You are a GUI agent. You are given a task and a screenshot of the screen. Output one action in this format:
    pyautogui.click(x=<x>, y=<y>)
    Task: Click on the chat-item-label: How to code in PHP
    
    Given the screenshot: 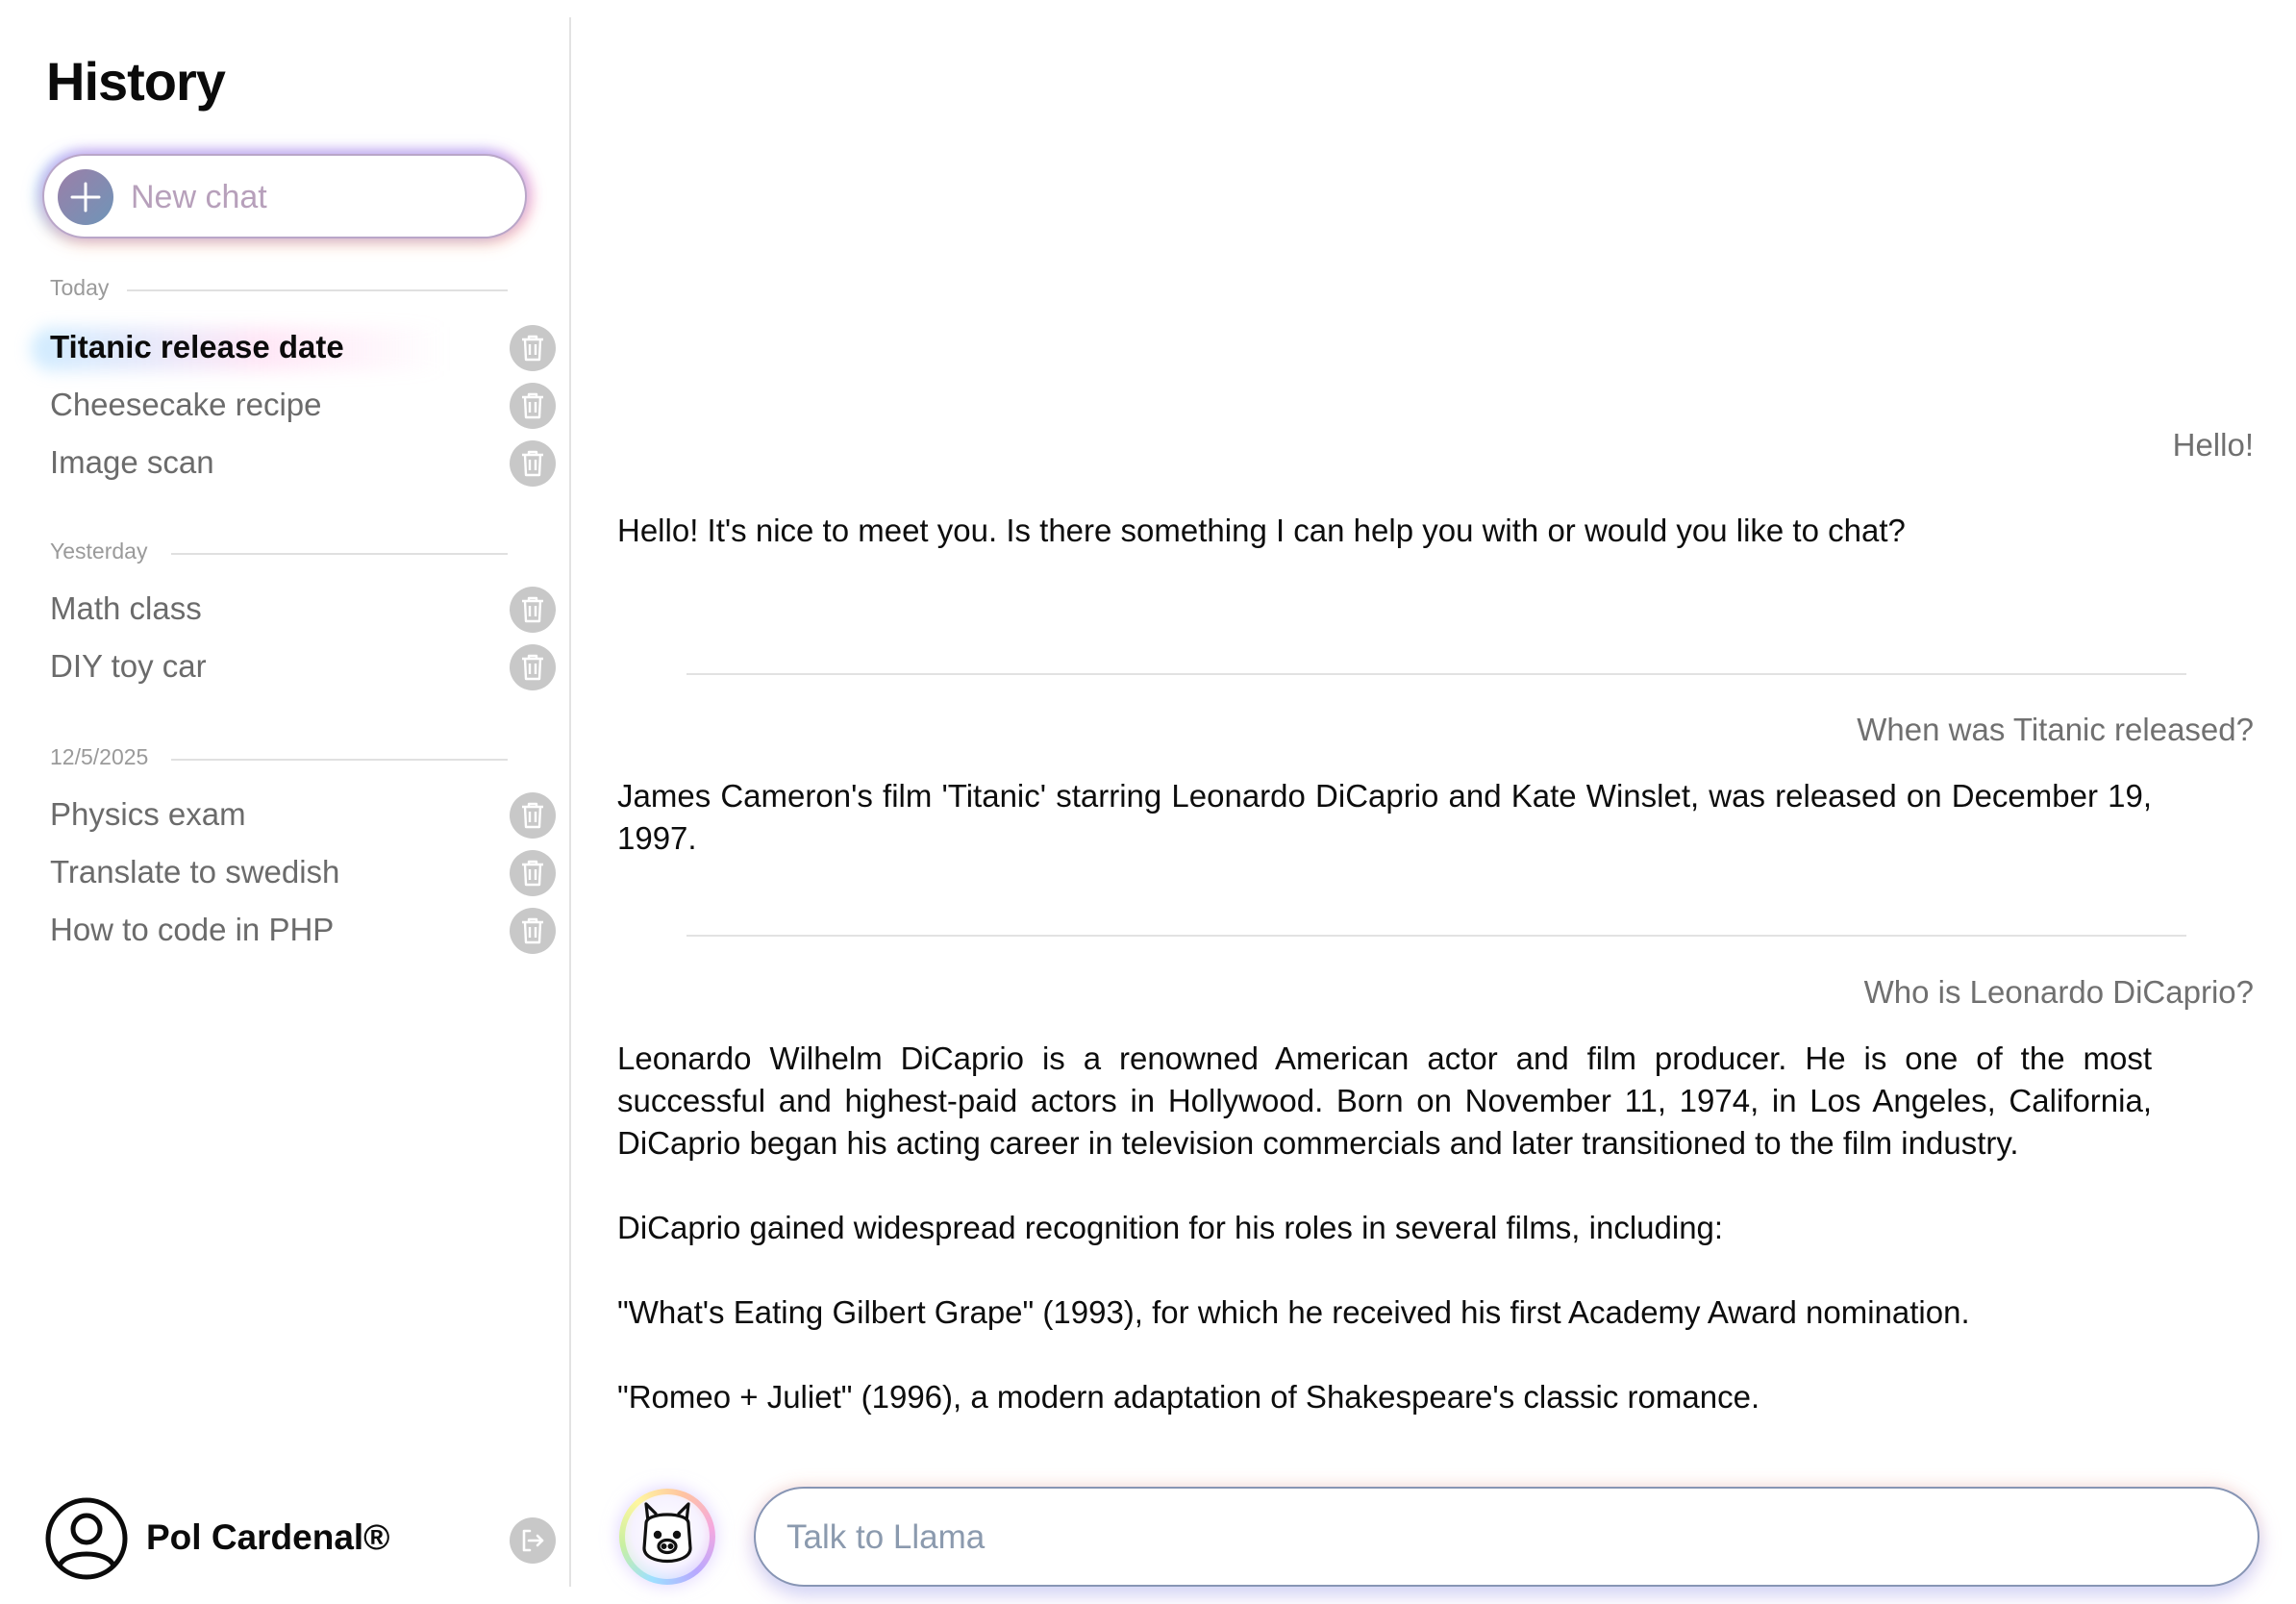 What is the action you would take?
    pyautogui.click(x=192, y=929)
    